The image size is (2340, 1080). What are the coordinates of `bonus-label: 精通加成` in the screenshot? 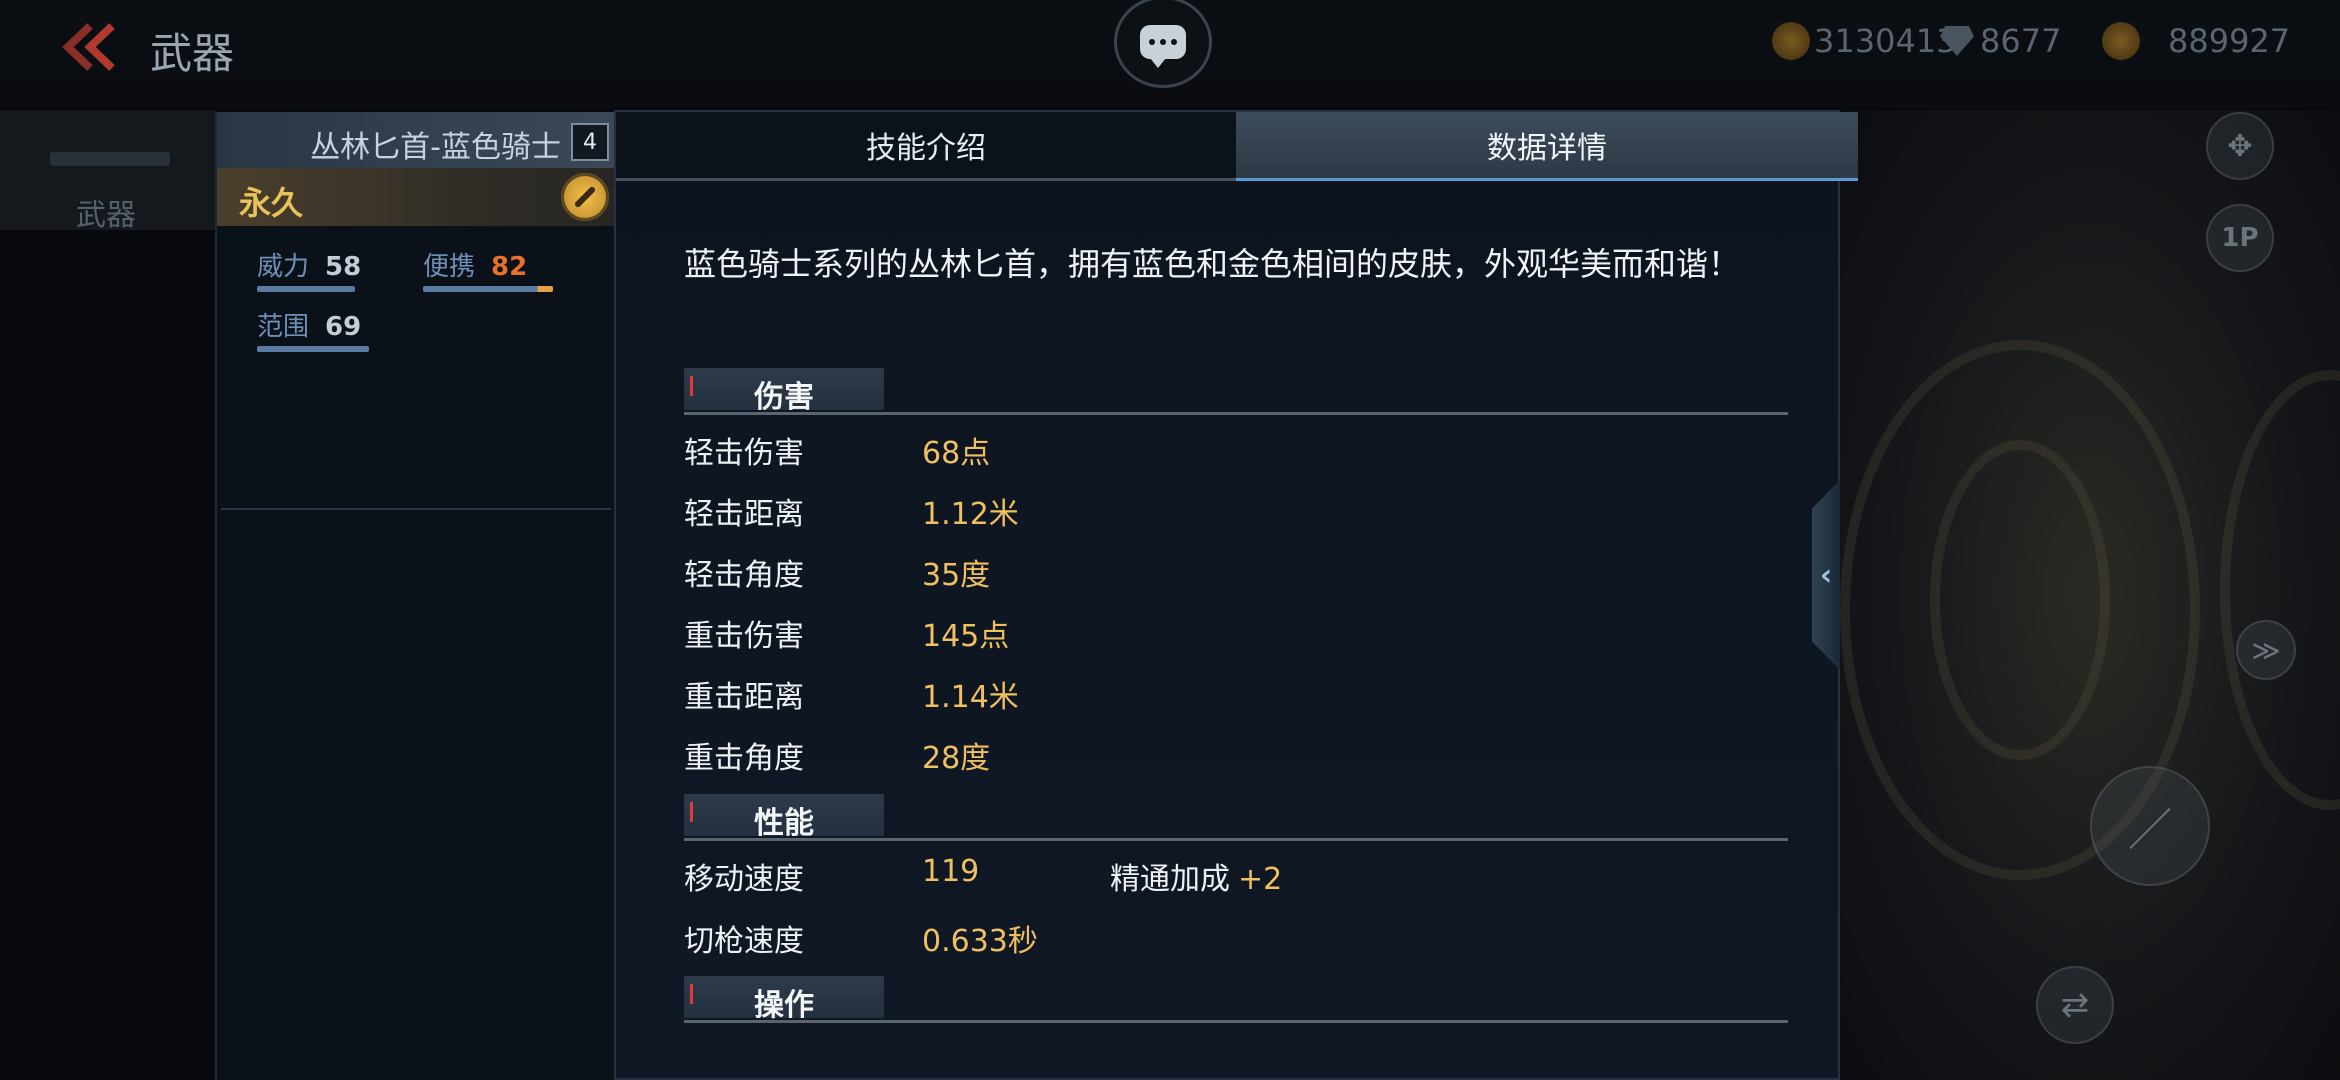 It's located at (1170, 879).